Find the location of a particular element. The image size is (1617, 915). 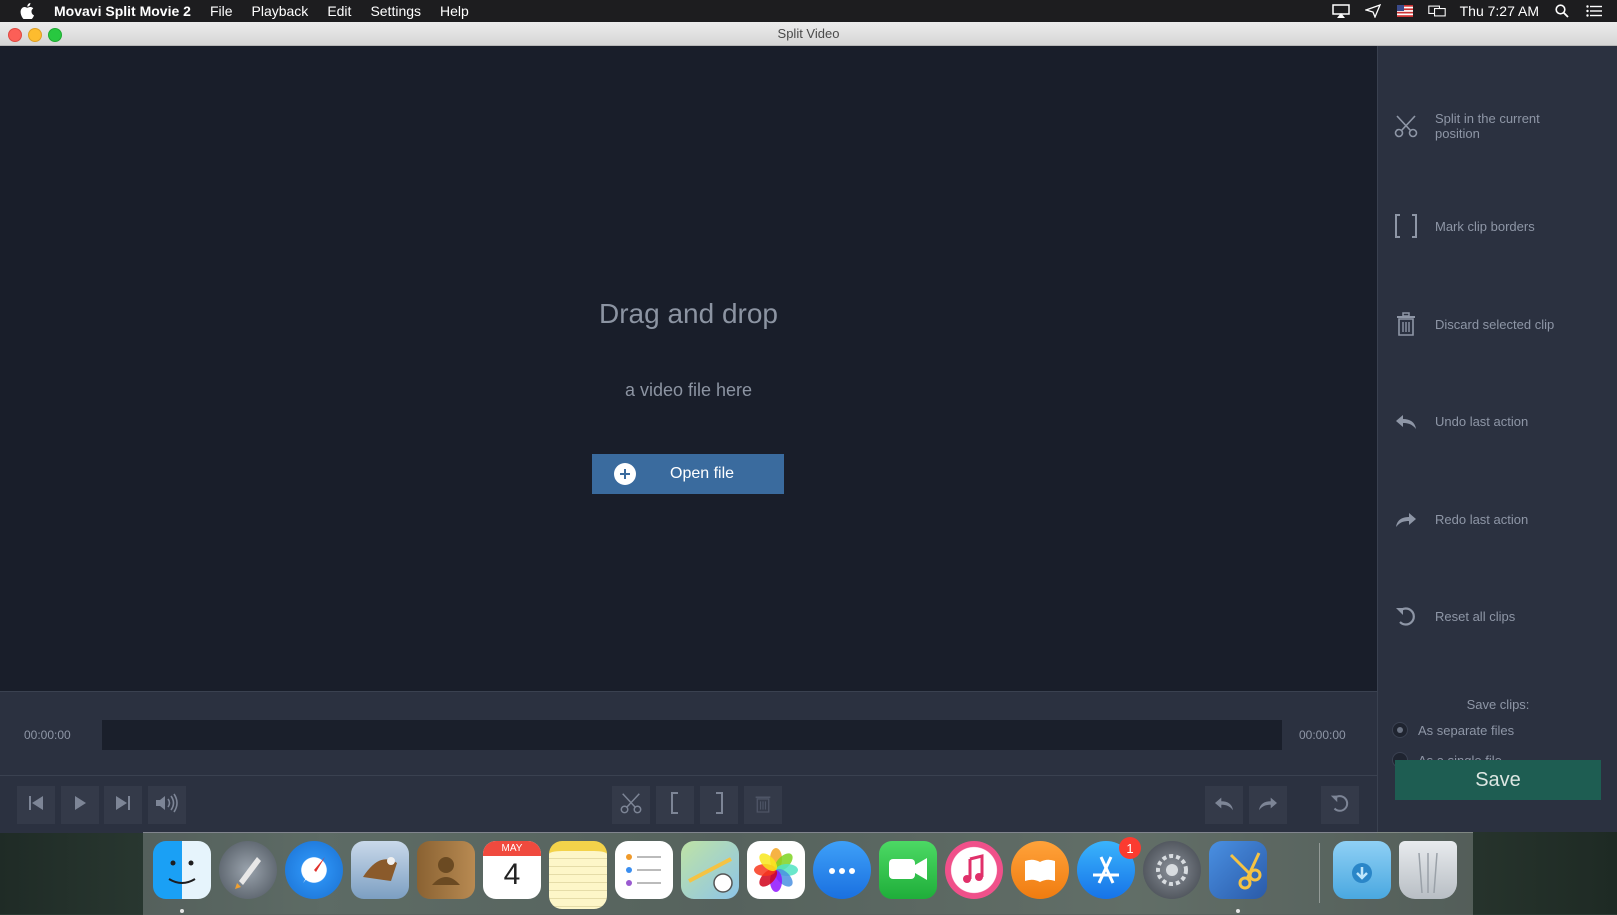

messages-dock-icon is located at coordinates (842, 870).